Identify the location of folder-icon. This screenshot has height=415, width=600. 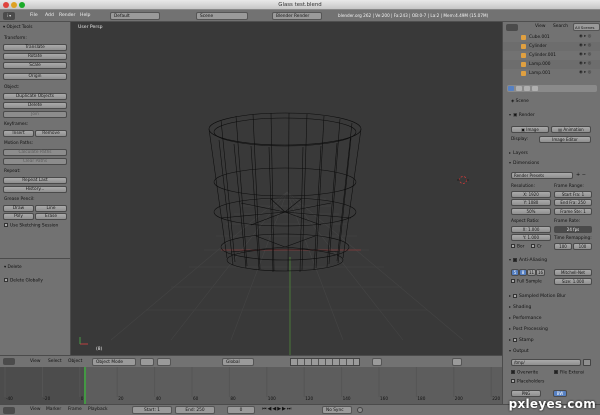
(587, 362).